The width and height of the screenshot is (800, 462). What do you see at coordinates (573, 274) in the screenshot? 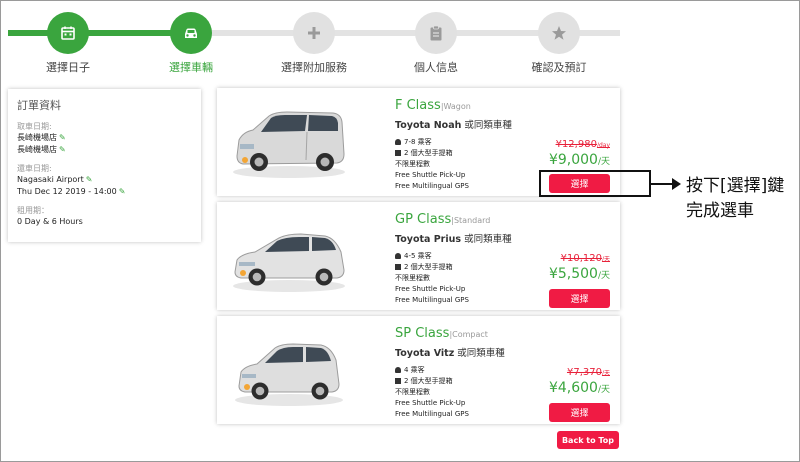
I see `sale-price-value: ¥5,500` at bounding box center [573, 274].